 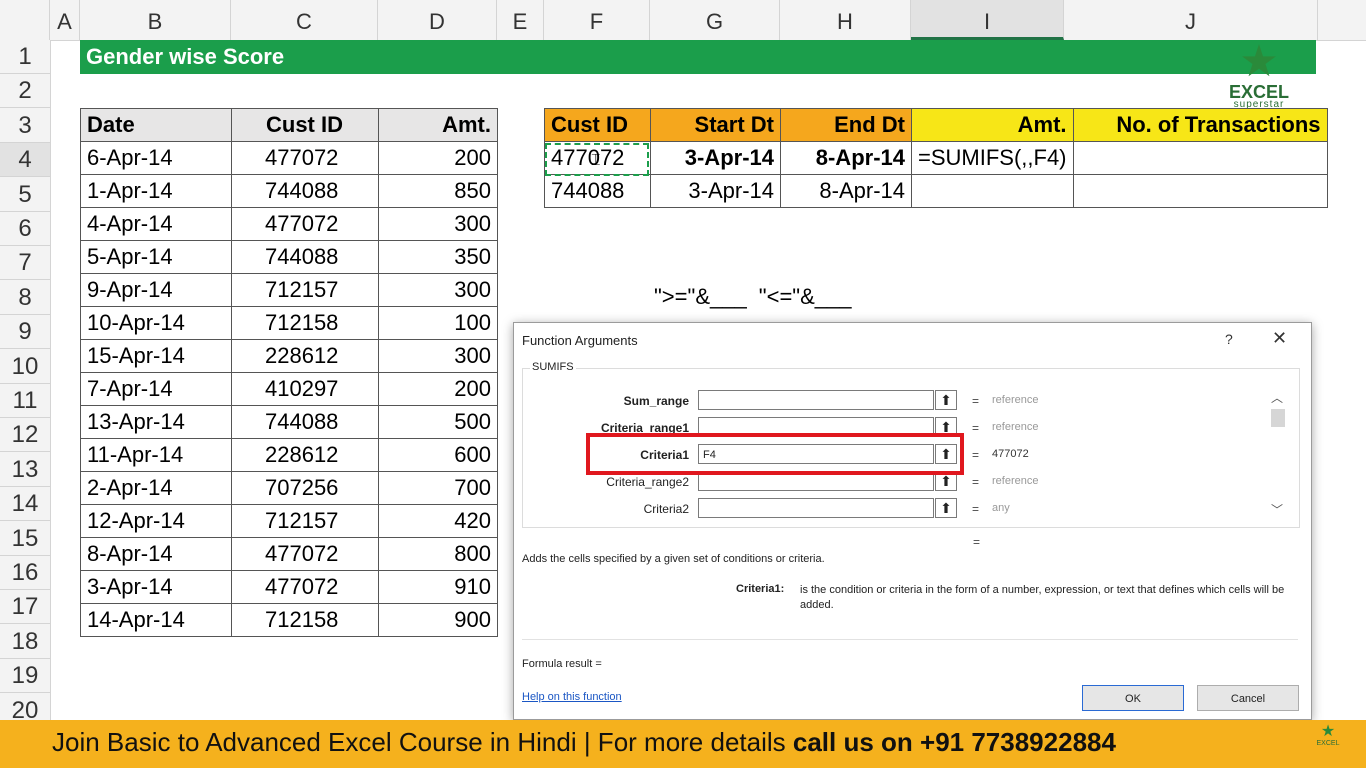 I want to click on table-cell: 350, so click(x=438, y=257).